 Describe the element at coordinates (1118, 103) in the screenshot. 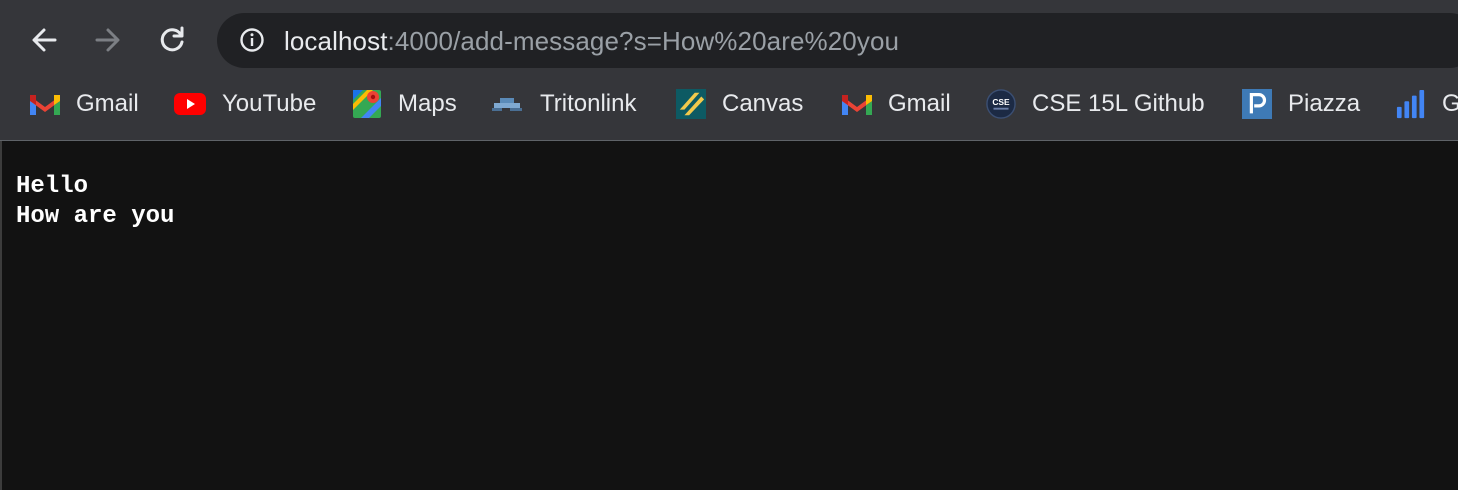

I see `bookmark-label: CSE 15L Github` at that location.